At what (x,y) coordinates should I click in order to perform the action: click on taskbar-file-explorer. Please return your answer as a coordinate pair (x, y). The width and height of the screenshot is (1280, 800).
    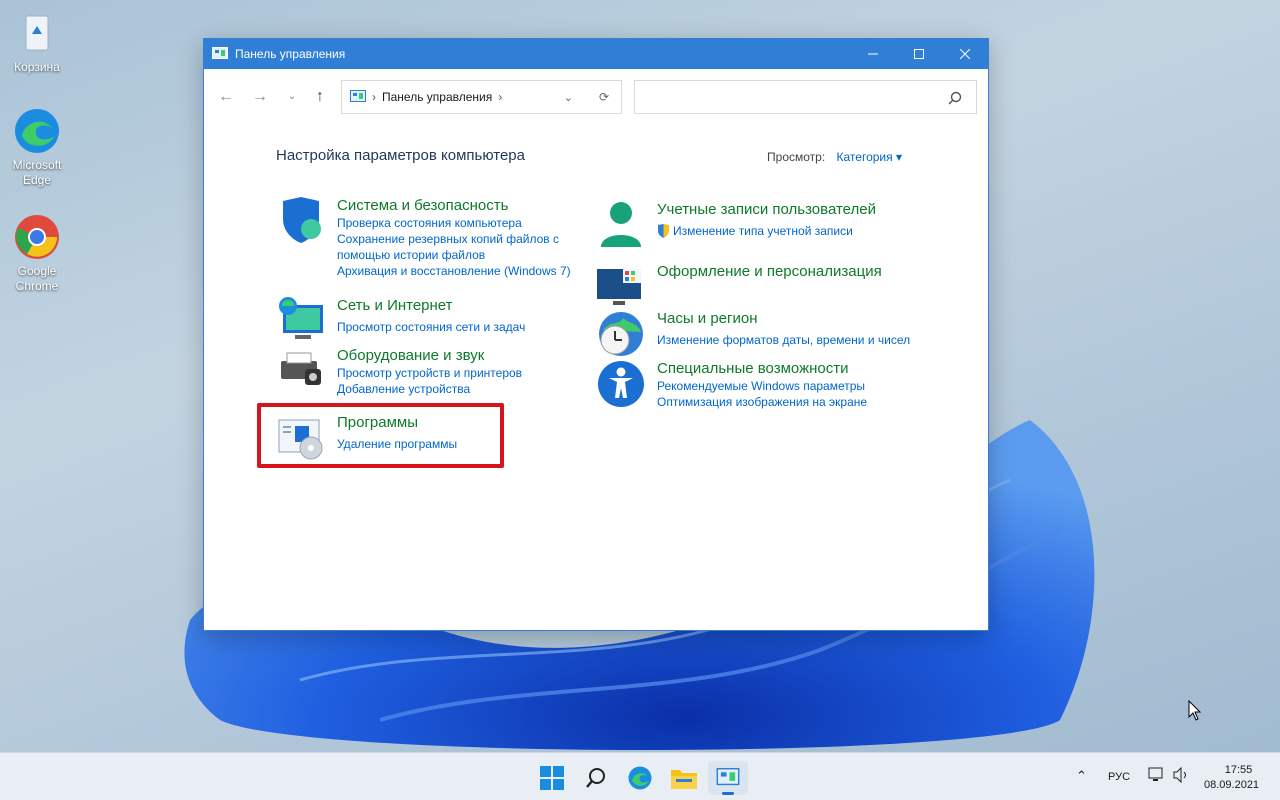
    Looking at the image, I should click on (684, 778).